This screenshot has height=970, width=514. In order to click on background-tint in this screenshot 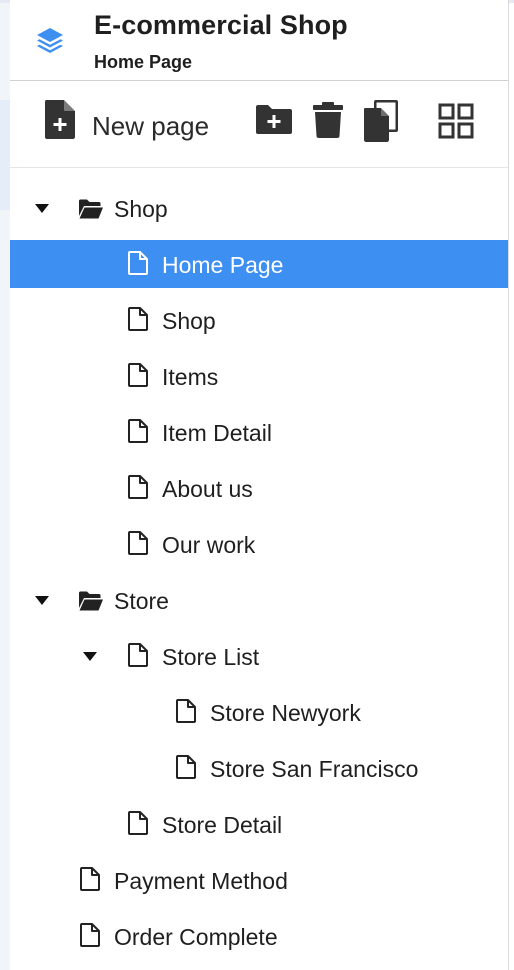, I will do `click(5, 155)`.